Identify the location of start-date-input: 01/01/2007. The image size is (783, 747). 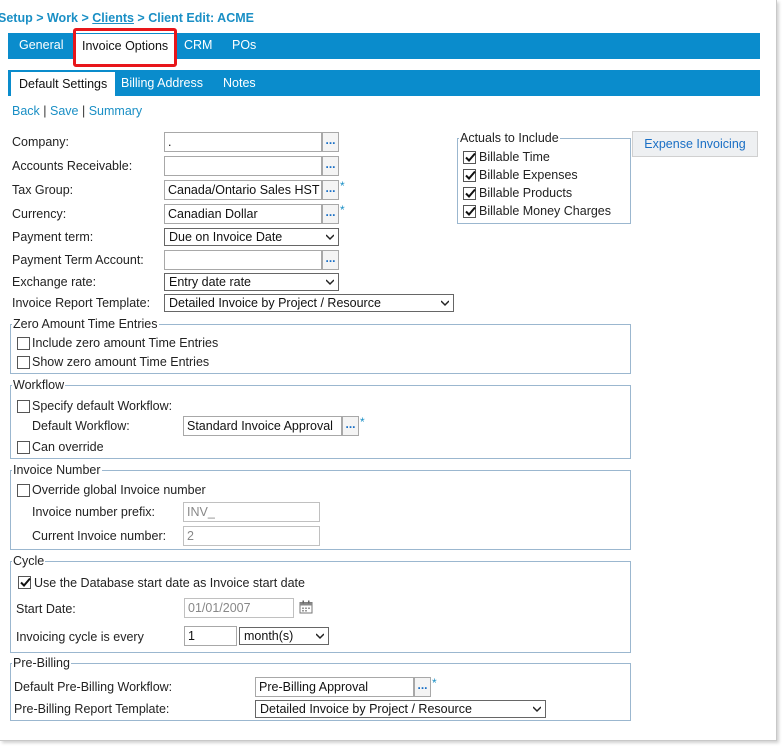
(239, 608).